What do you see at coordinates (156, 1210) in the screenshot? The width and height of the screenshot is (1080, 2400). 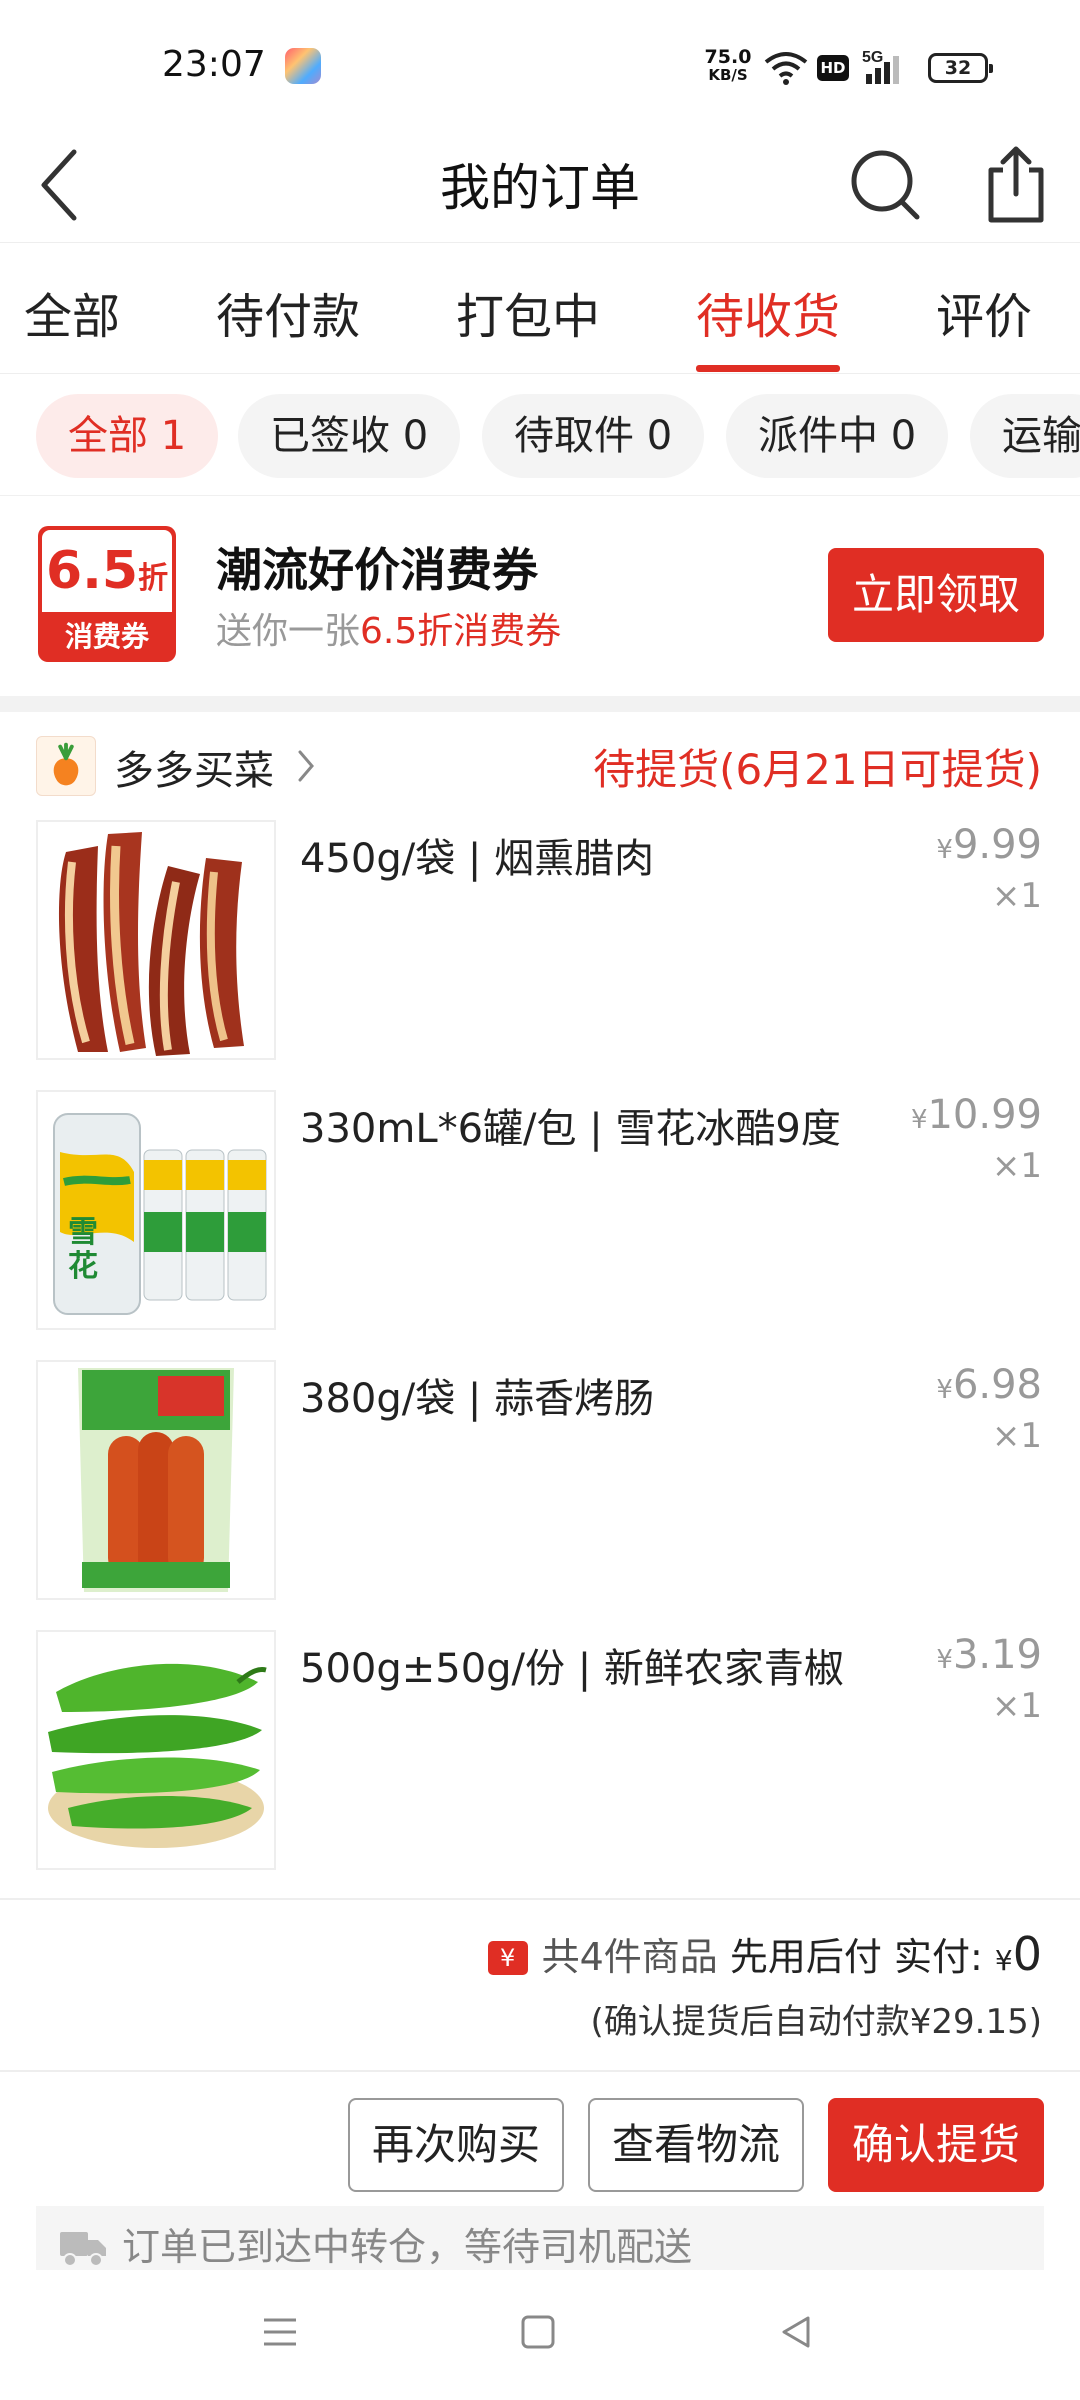 I see `beer-cans-image: 雪 花` at bounding box center [156, 1210].